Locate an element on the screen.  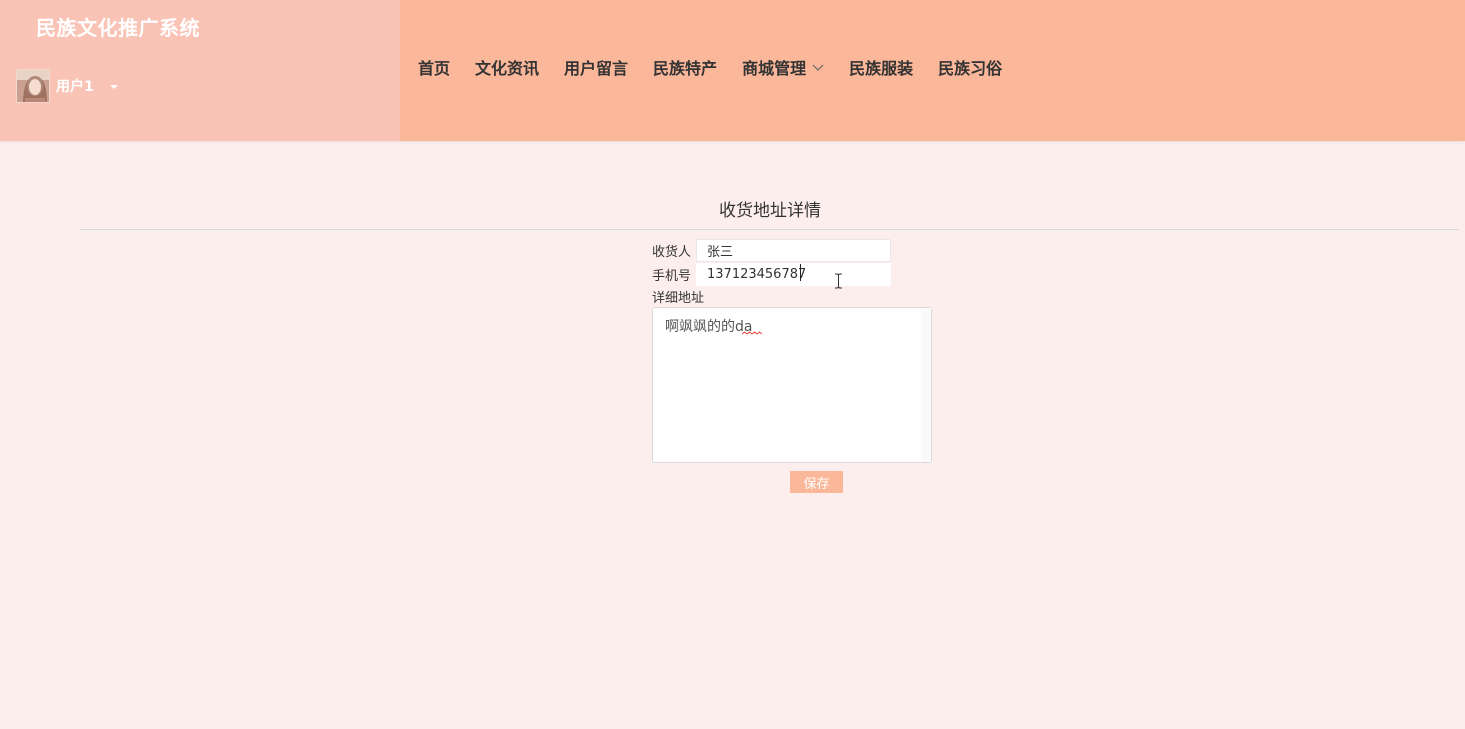
consignee-label: 收货人 is located at coordinates (672, 252).